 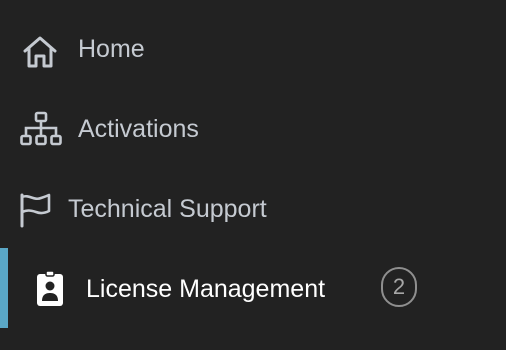 I want to click on home-icon, so click(x=40, y=52).